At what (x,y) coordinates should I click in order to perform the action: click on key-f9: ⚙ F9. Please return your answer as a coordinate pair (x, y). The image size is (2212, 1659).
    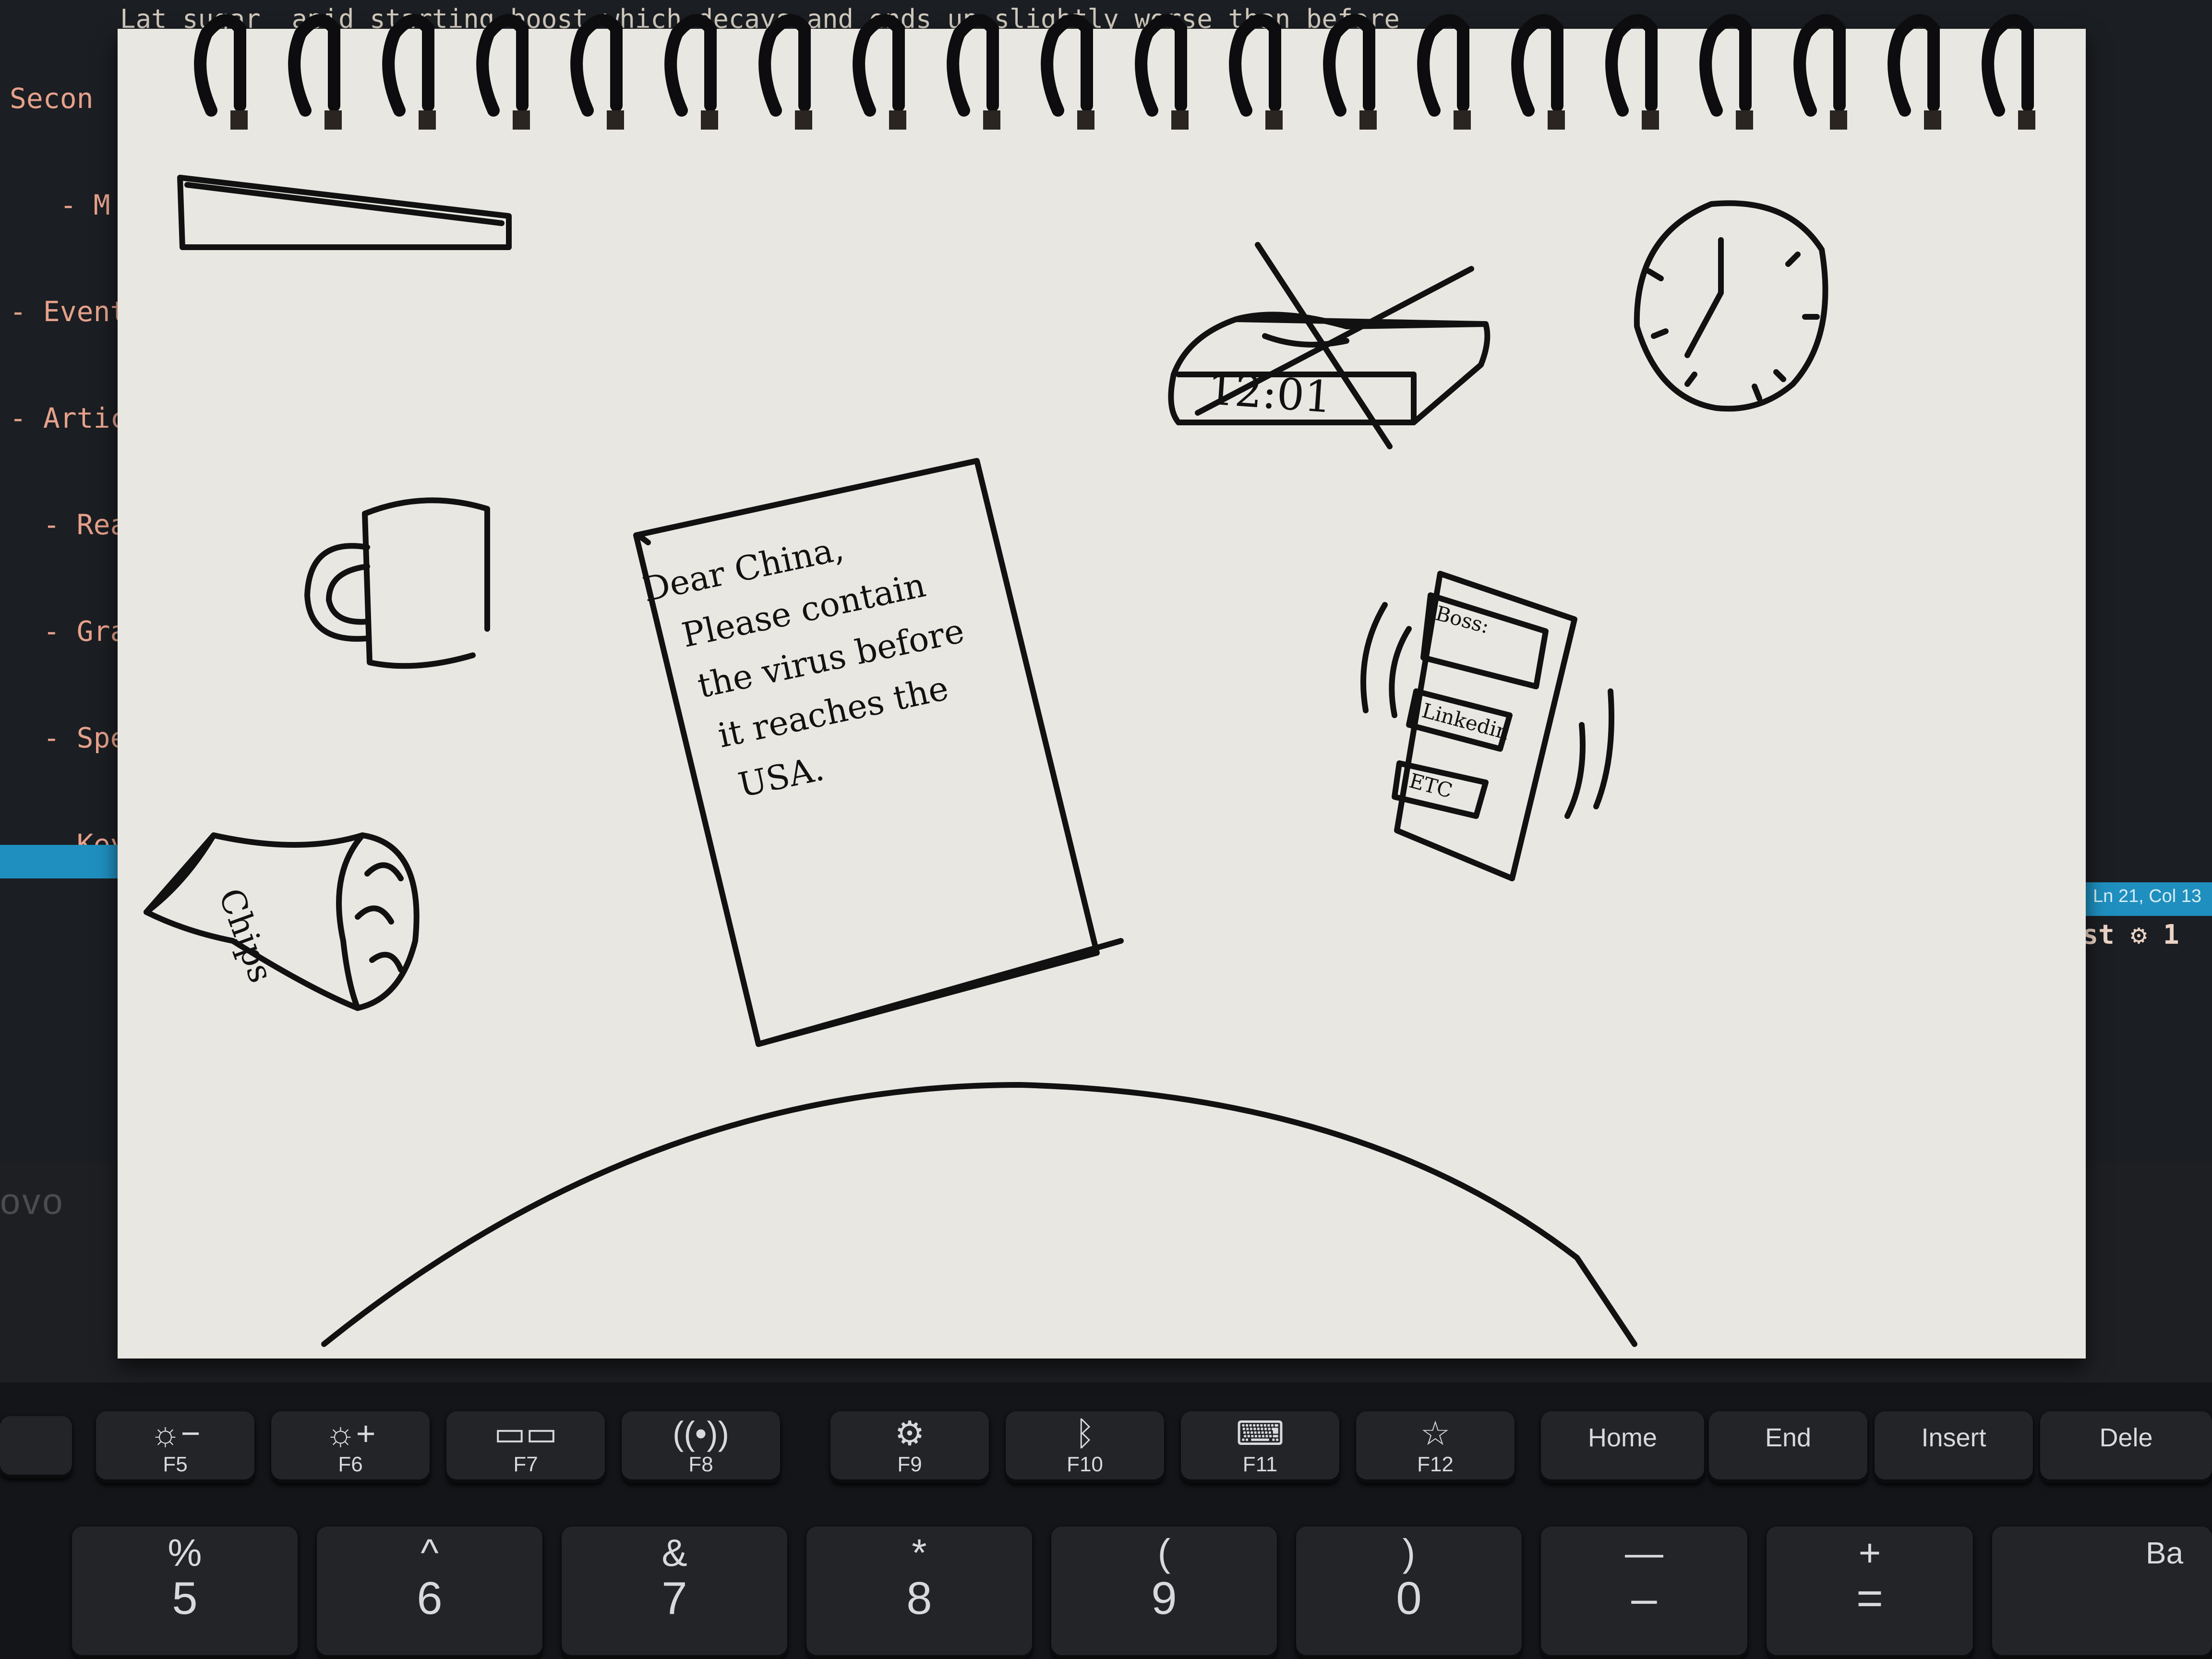
    Looking at the image, I should click on (910, 1447).